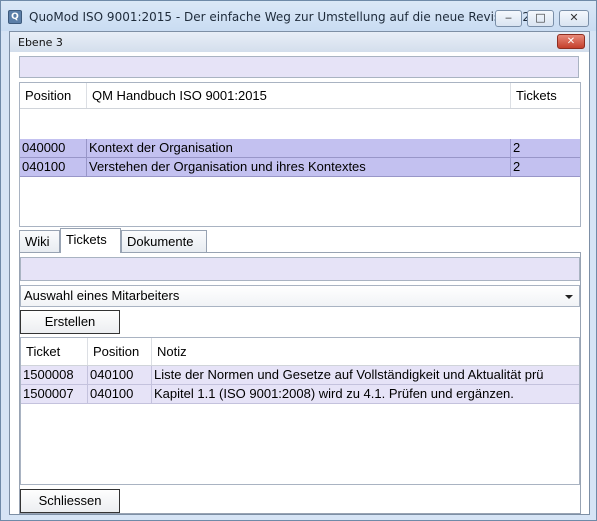 This screenshot has width=597, height=521. What do you see at coordinates (54, 375) in the screenshot?
I see `row-ticket: 1500008` at bounding box center [54, 375].